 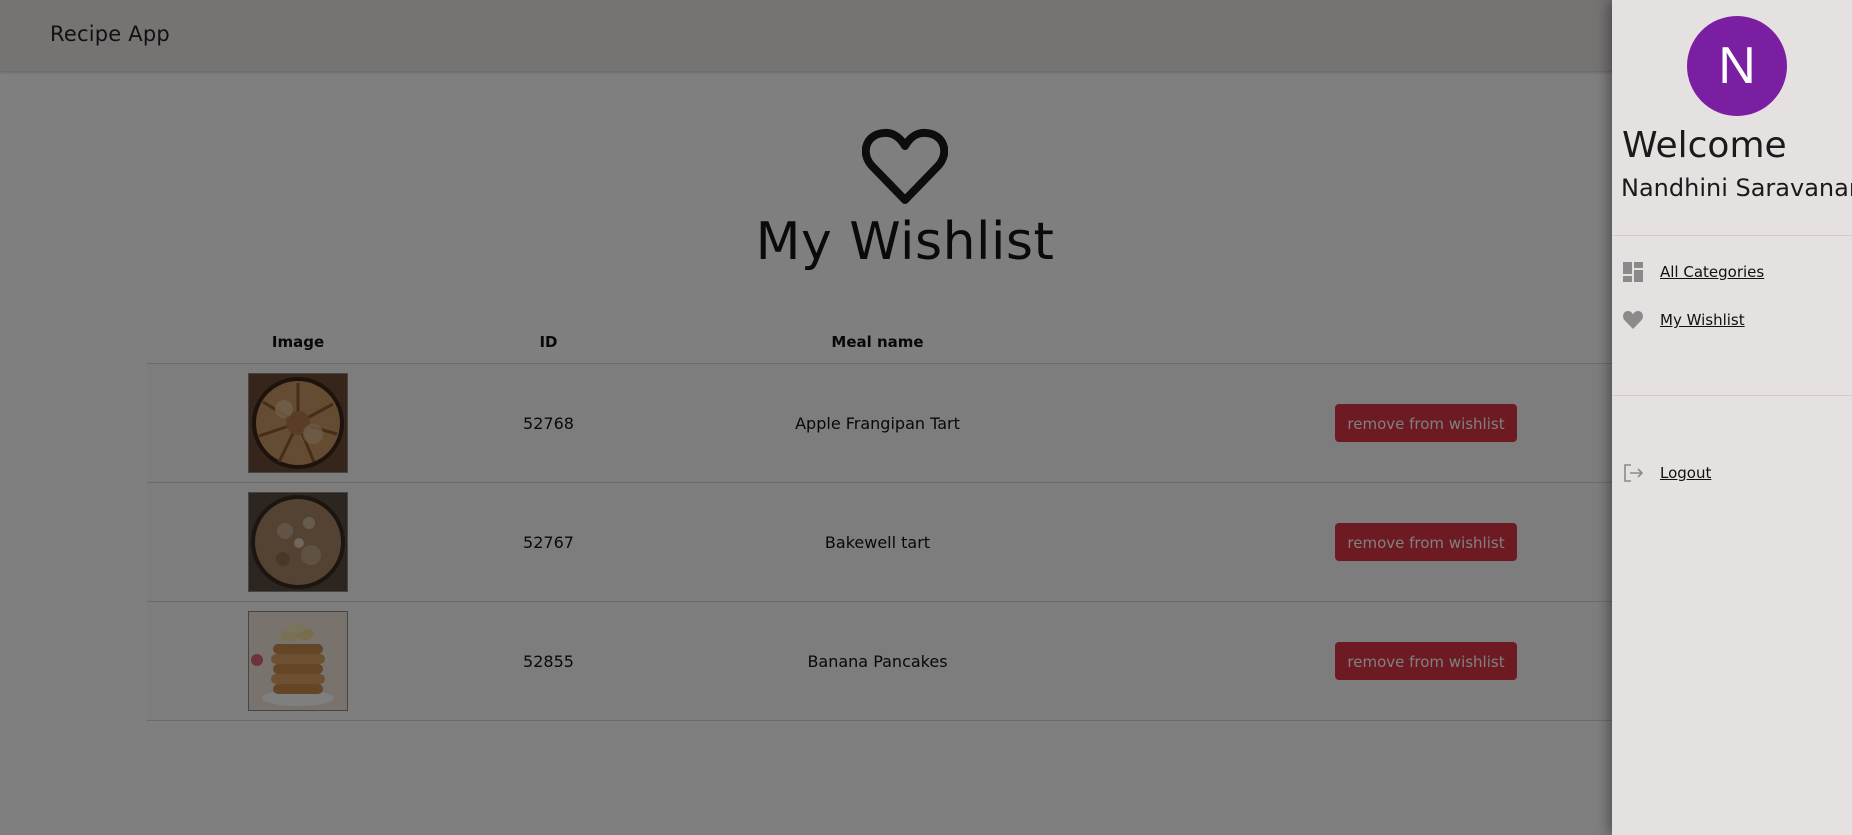 I want to click on user-name: Nandhini Saravanan, so click(x=1736, y=188).